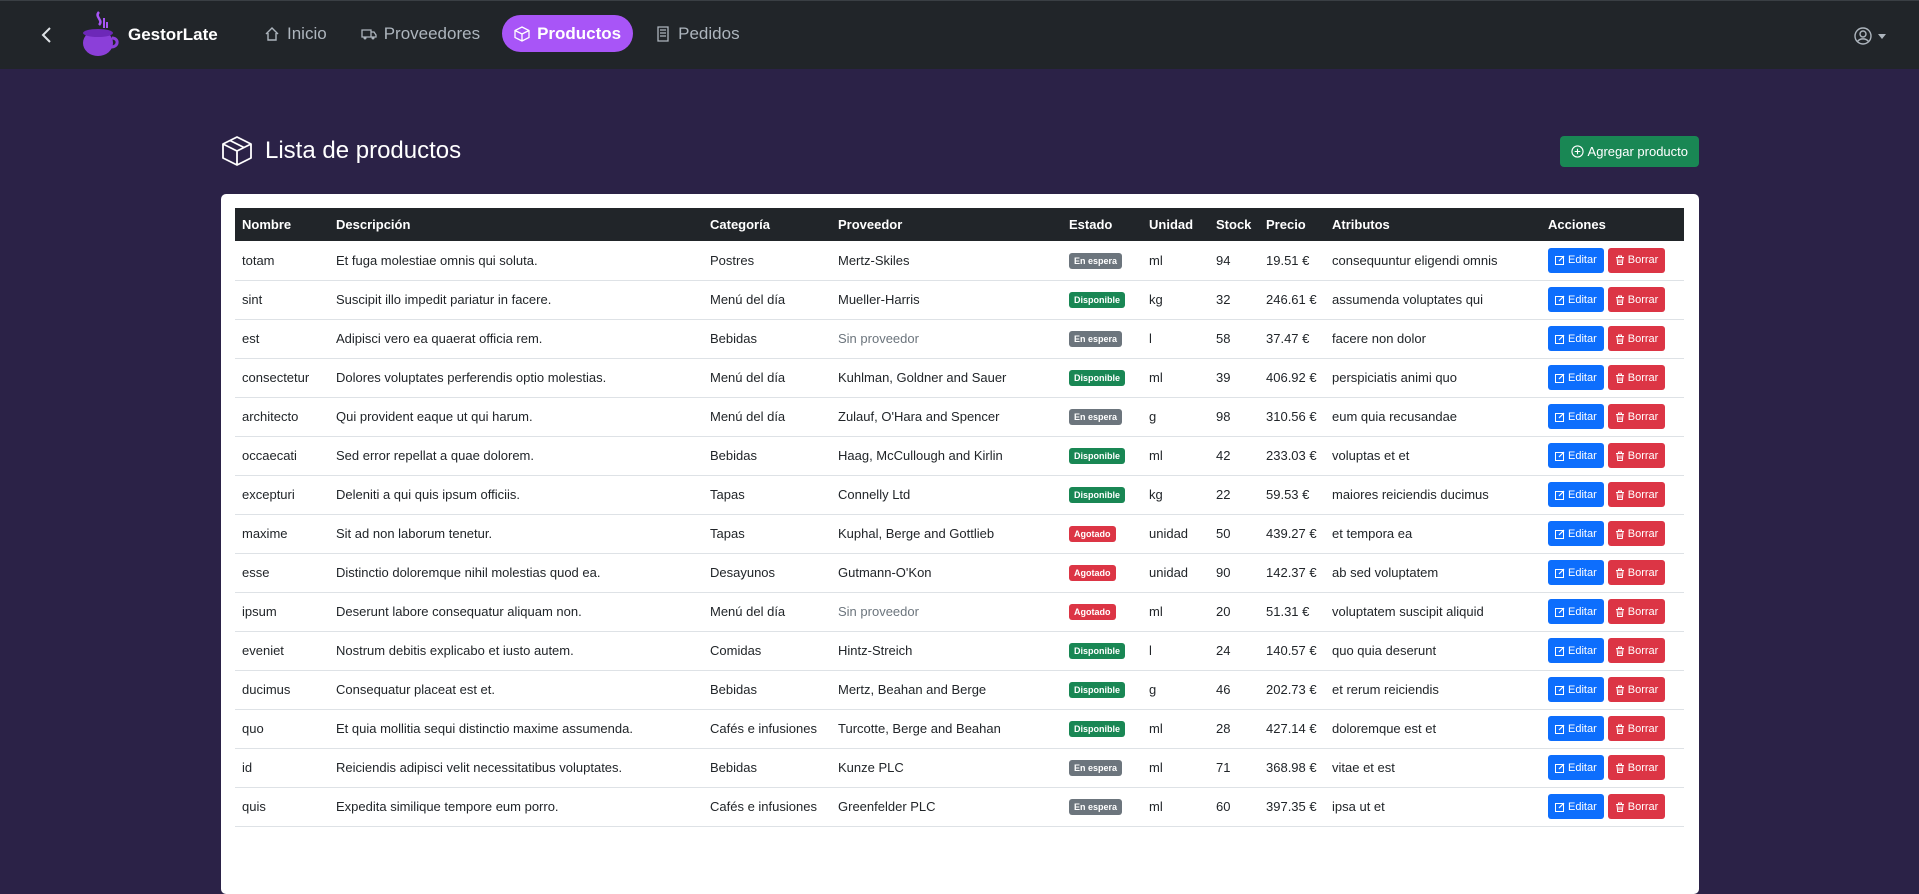 The width and height of the screenshot is (1919, 894). Describe the element at coordinates (1870, 36) in the screenshot. I see `user-menu` at that location.